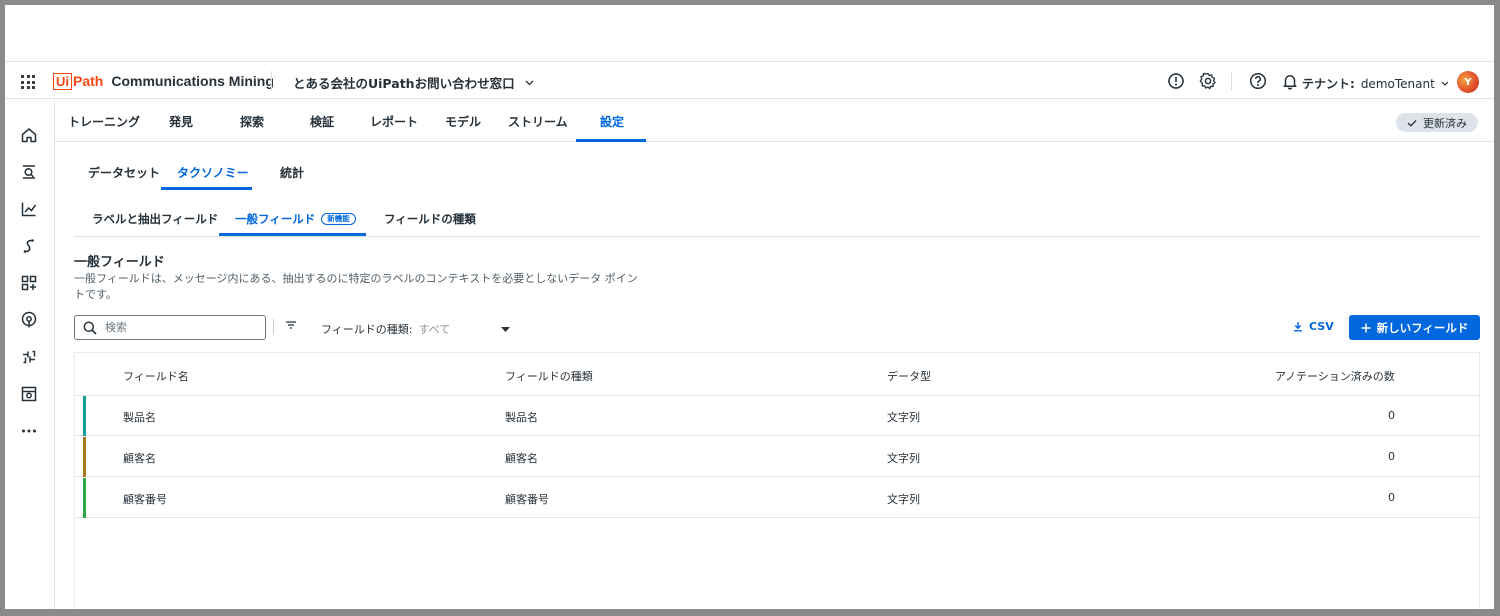 The height and width of the screenshot is (616, 1500). Describe the element at coordinates (156, 376) in the screenshot. I see `column-header-field-name: フィールド名` at that location.